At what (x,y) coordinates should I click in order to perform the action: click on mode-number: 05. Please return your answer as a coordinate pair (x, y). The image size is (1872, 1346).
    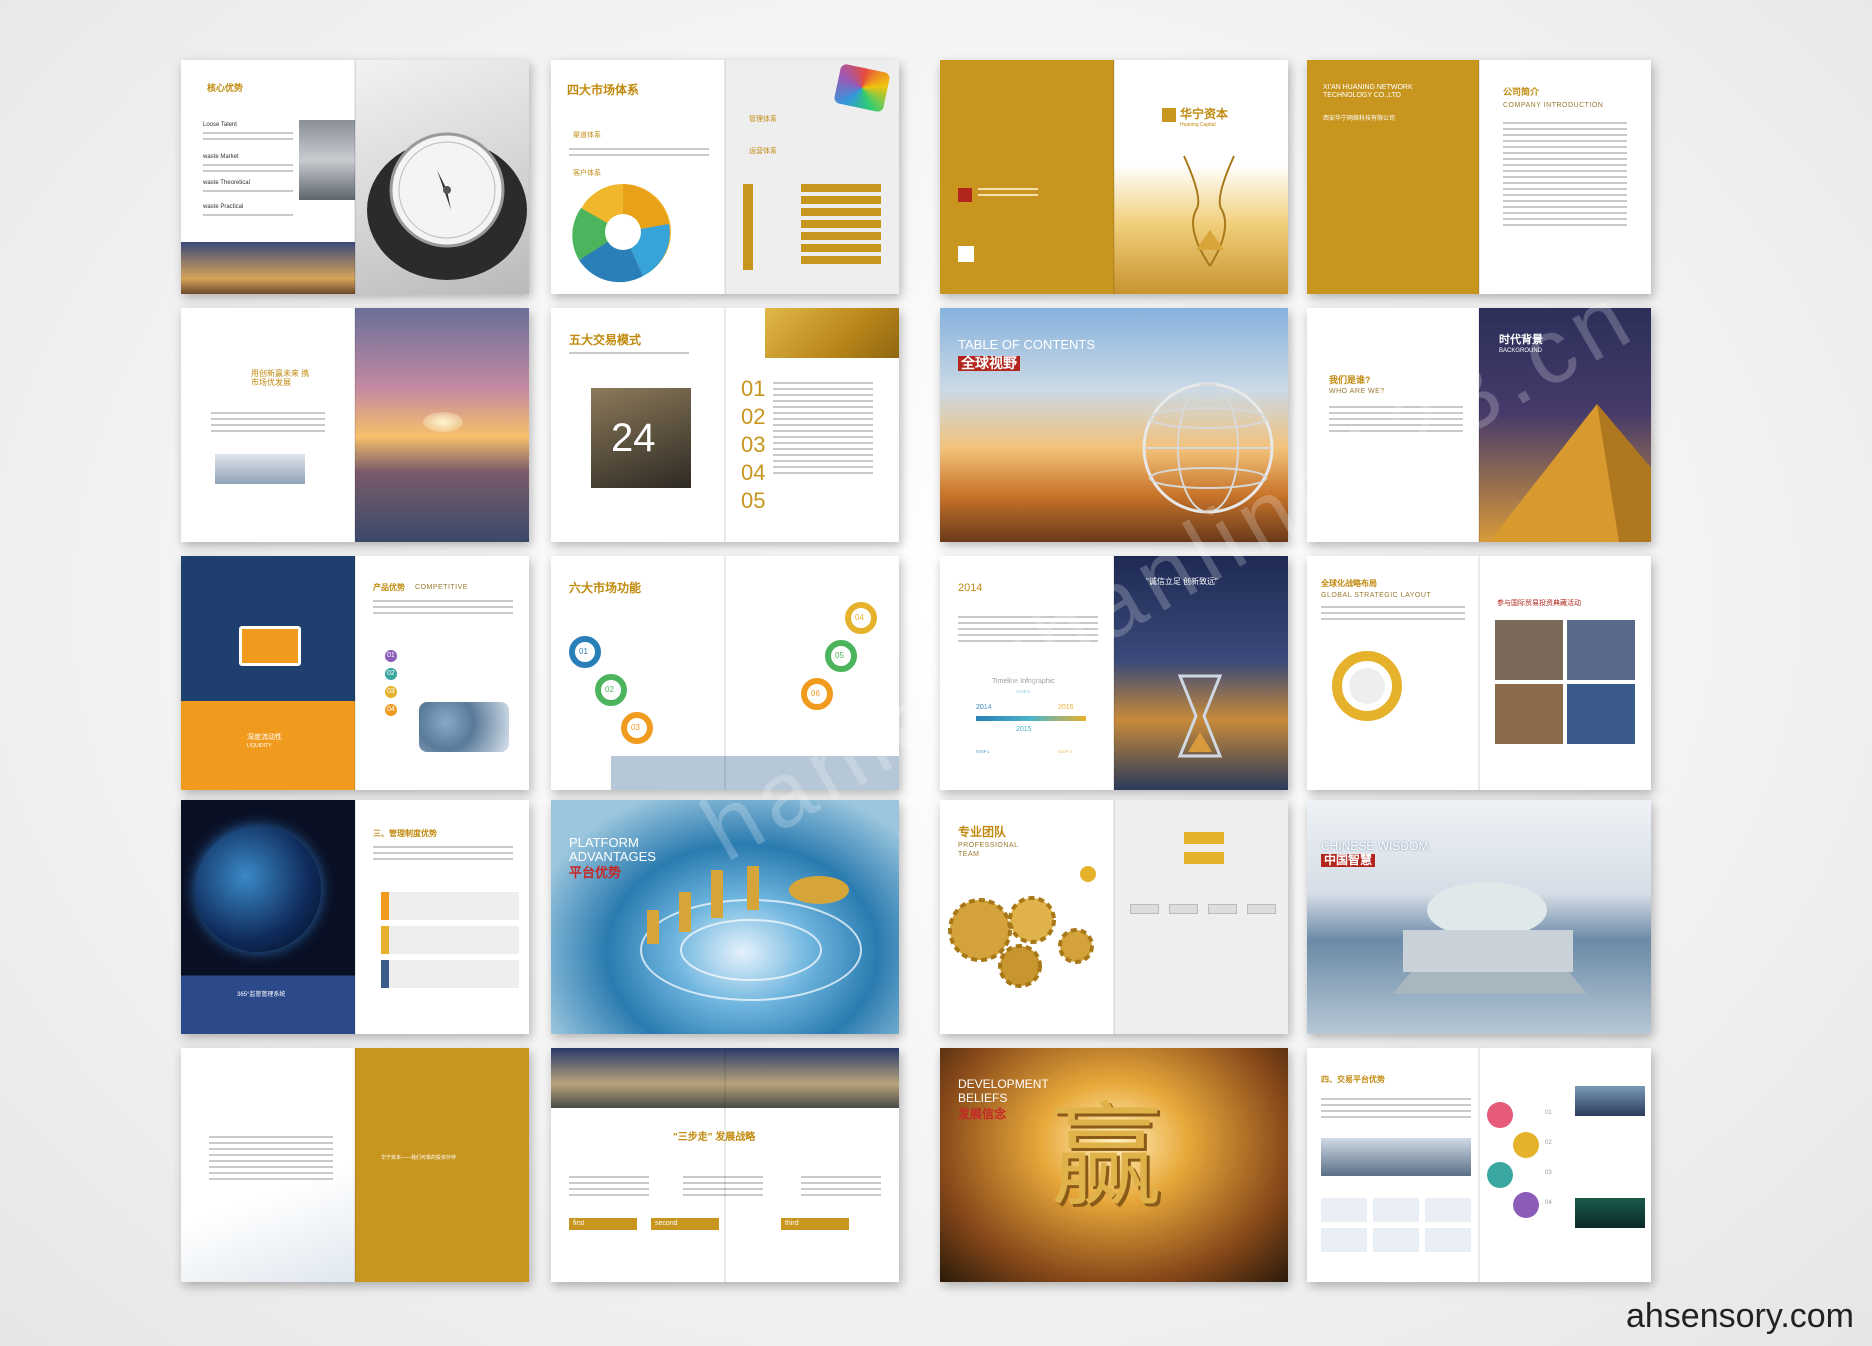
    Looking at the image, I should click on (753, 500).